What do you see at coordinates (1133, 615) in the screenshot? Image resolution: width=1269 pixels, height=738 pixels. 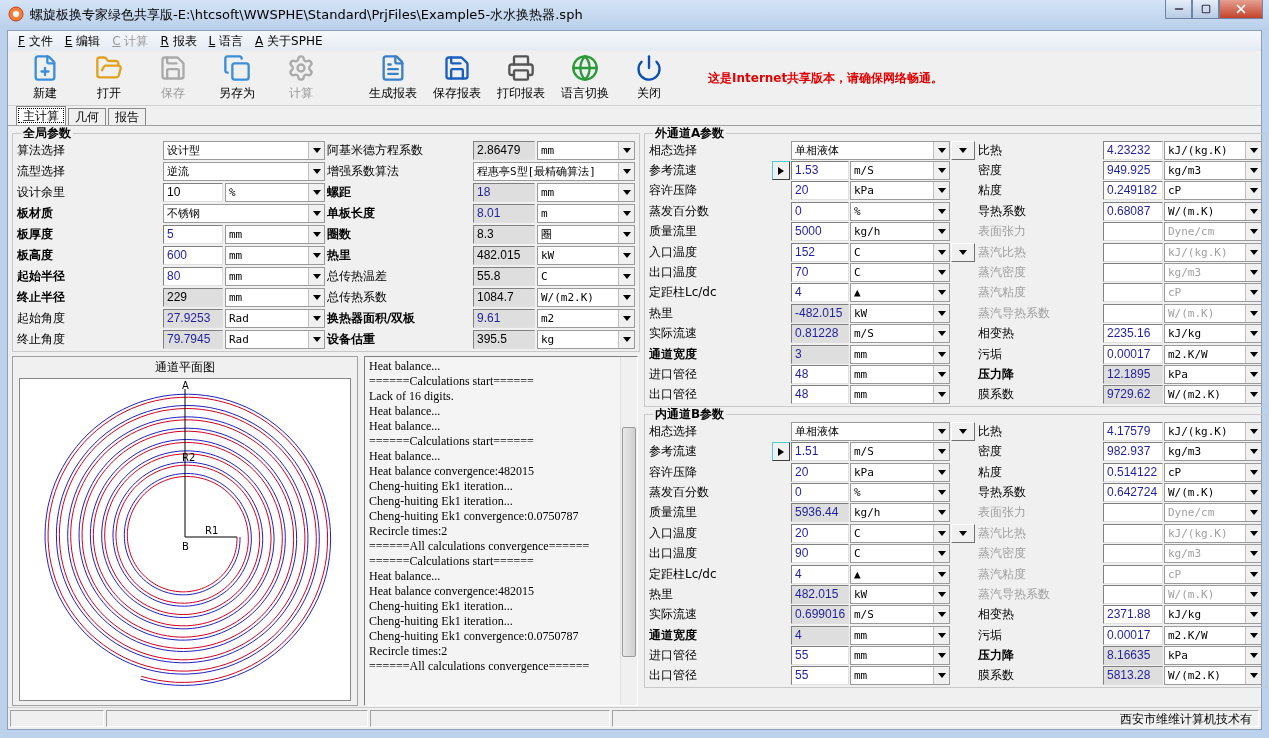 I see `value-field: 2371.88` at bounding box center [1133, 615].